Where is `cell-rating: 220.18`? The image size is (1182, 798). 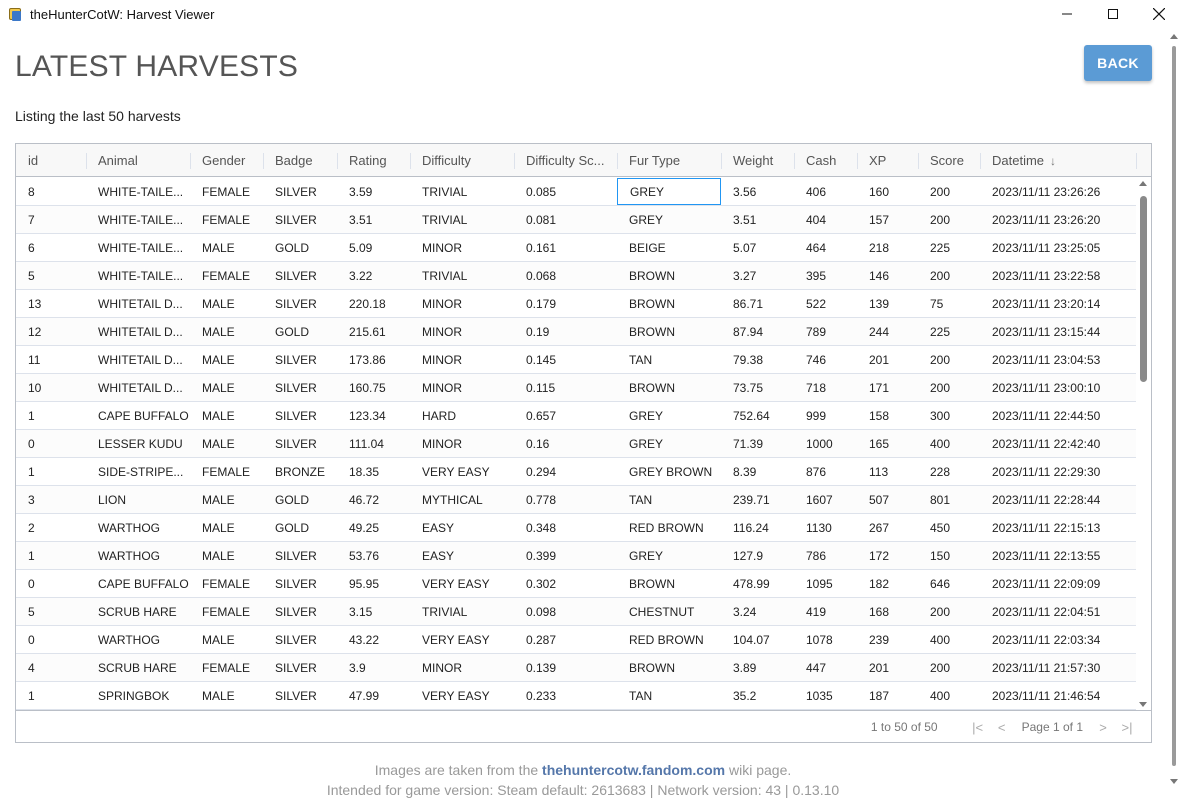
cell-rating: 220.18 is located at coordinates (373, 303).